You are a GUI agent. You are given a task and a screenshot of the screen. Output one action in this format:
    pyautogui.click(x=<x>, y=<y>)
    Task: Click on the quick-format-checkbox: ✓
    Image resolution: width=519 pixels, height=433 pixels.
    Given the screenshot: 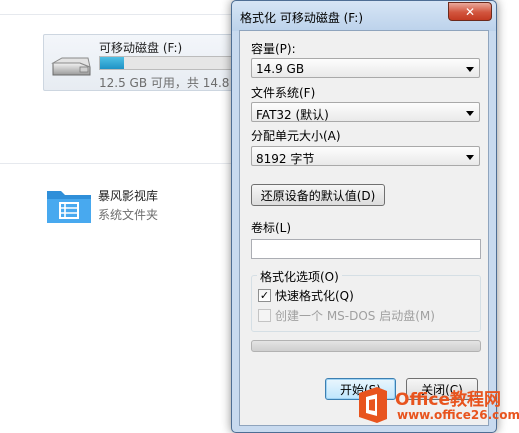 What is the action you would take?
    pyautogui.click(x=264, y=295)
    